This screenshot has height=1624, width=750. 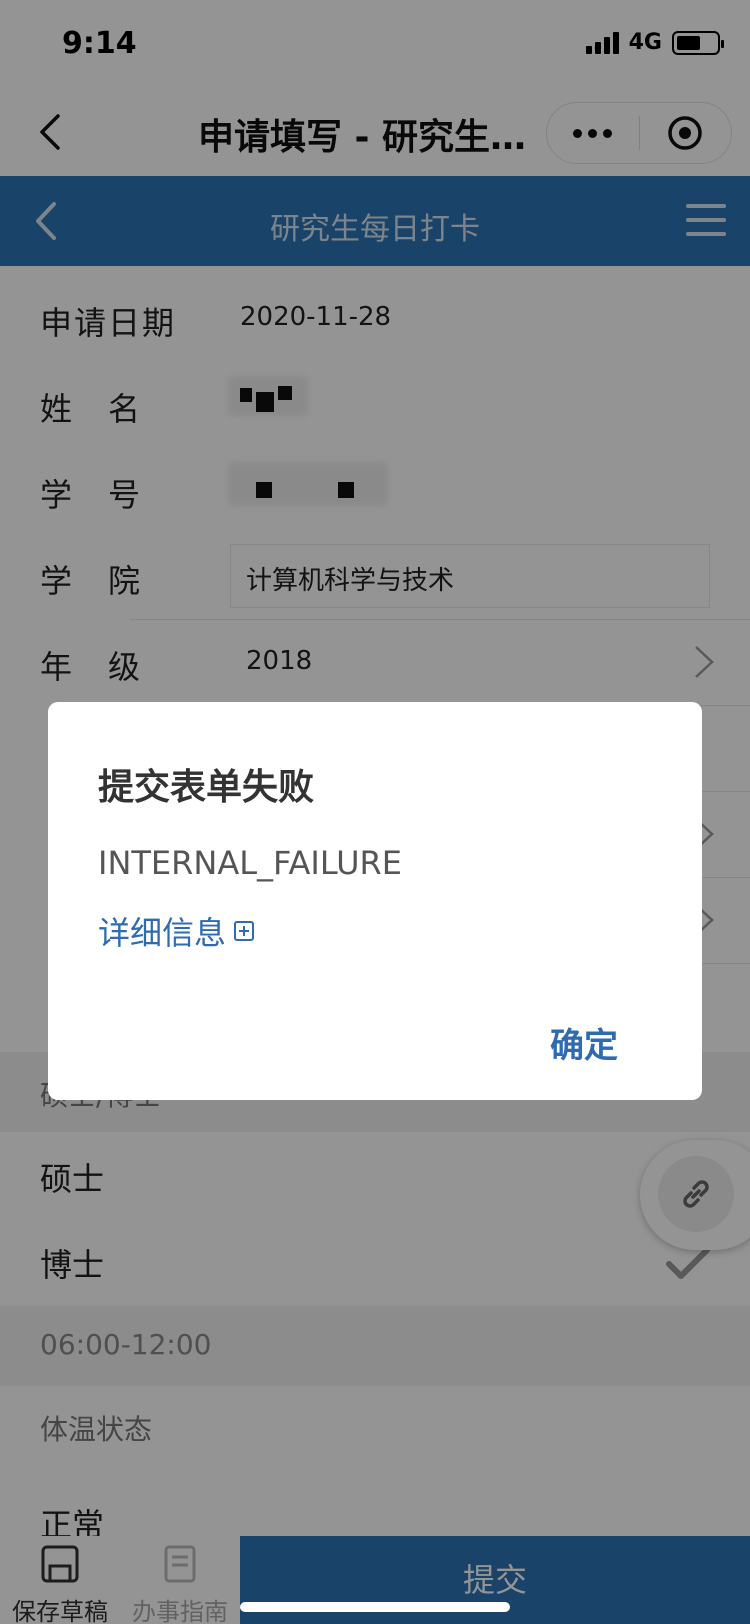 I want to click on expand-plus-icon, so click(x=244, y=931).